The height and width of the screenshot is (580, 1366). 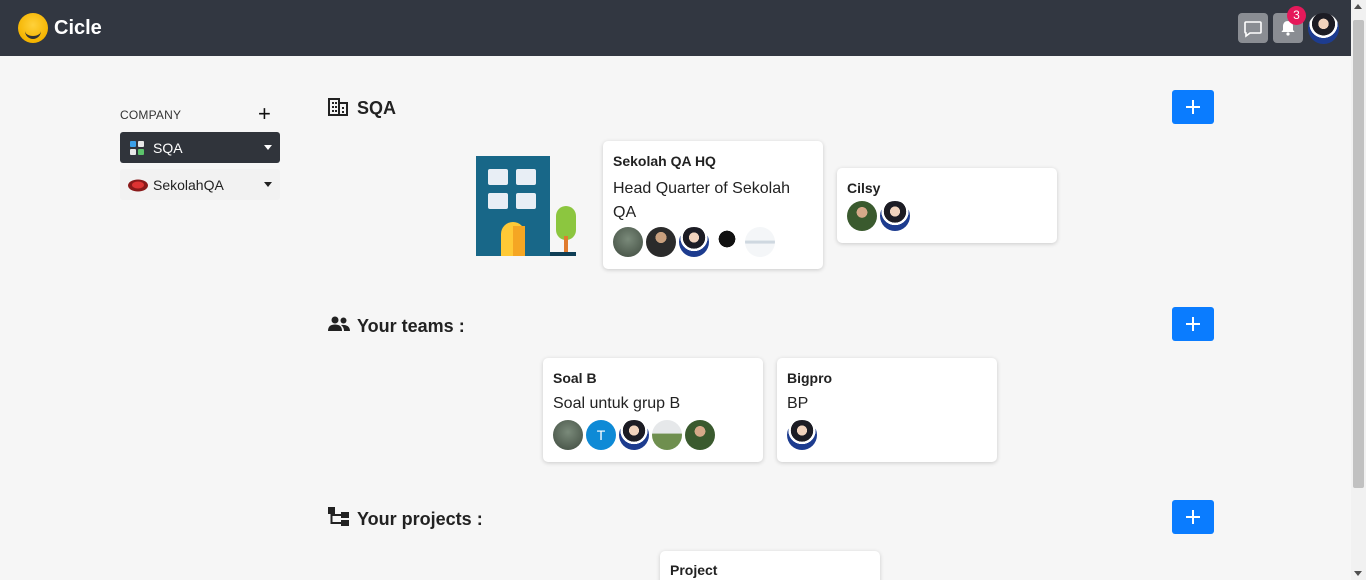 I want to click on add-team-button, so click(x=1193, y=324).